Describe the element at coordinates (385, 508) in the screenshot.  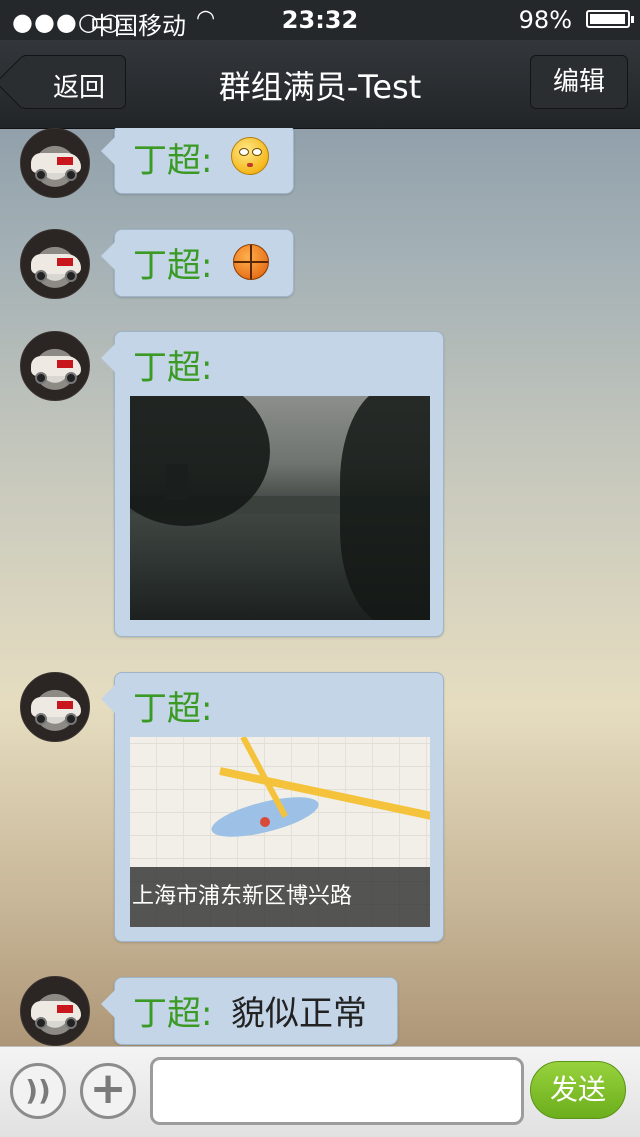
I see `photo-tree` at that location.